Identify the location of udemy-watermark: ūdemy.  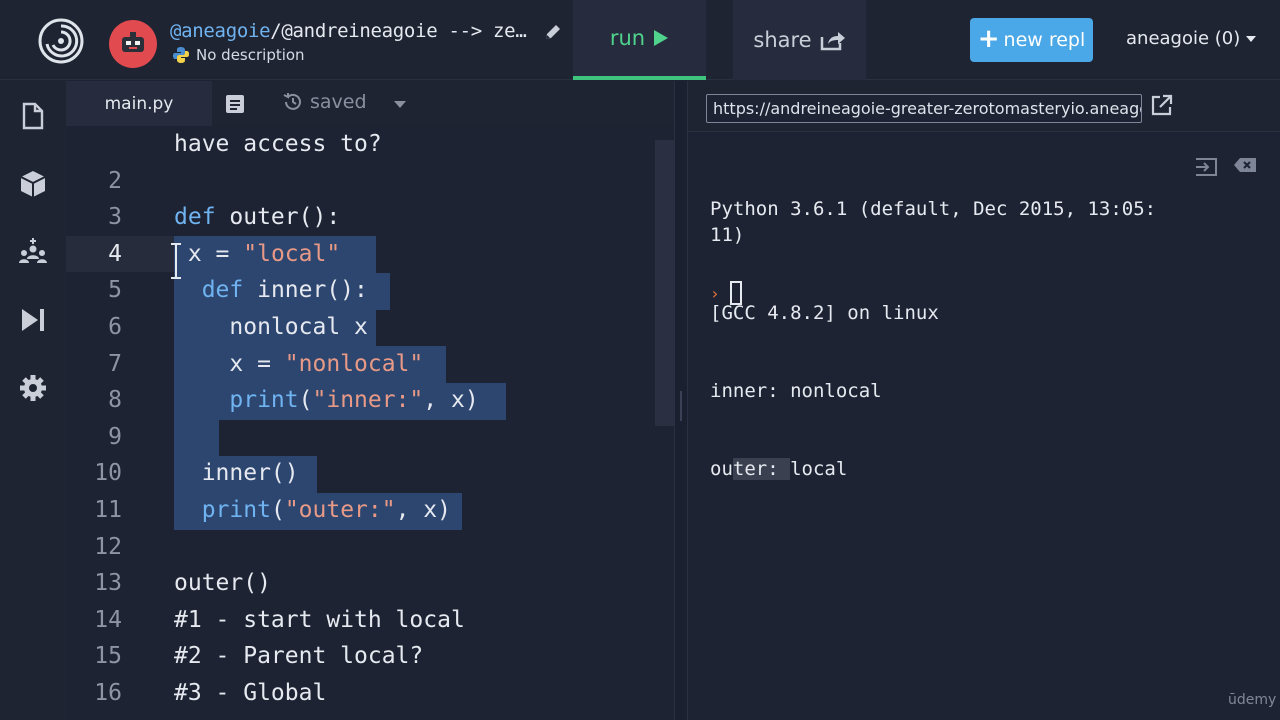
(1252, 700).